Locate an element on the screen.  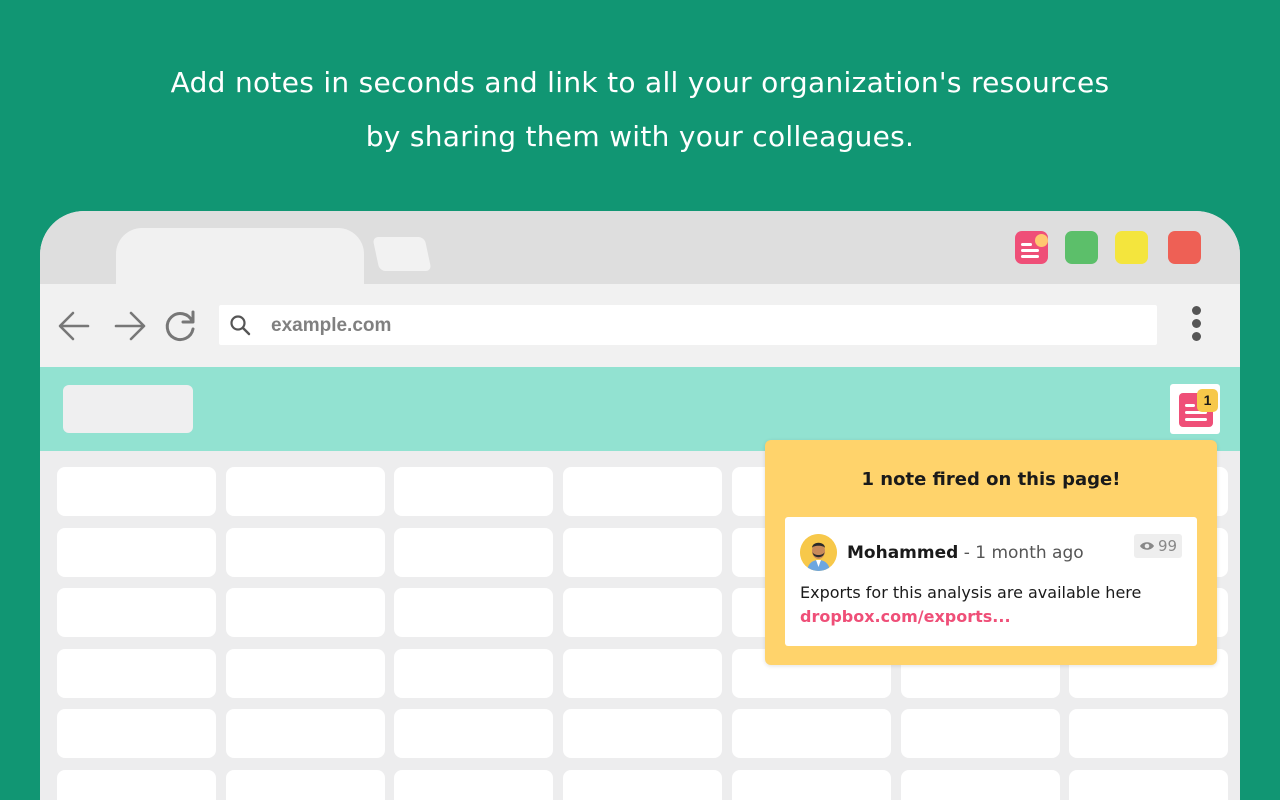
address-bar: example.com is located at coordinates (688, 325).